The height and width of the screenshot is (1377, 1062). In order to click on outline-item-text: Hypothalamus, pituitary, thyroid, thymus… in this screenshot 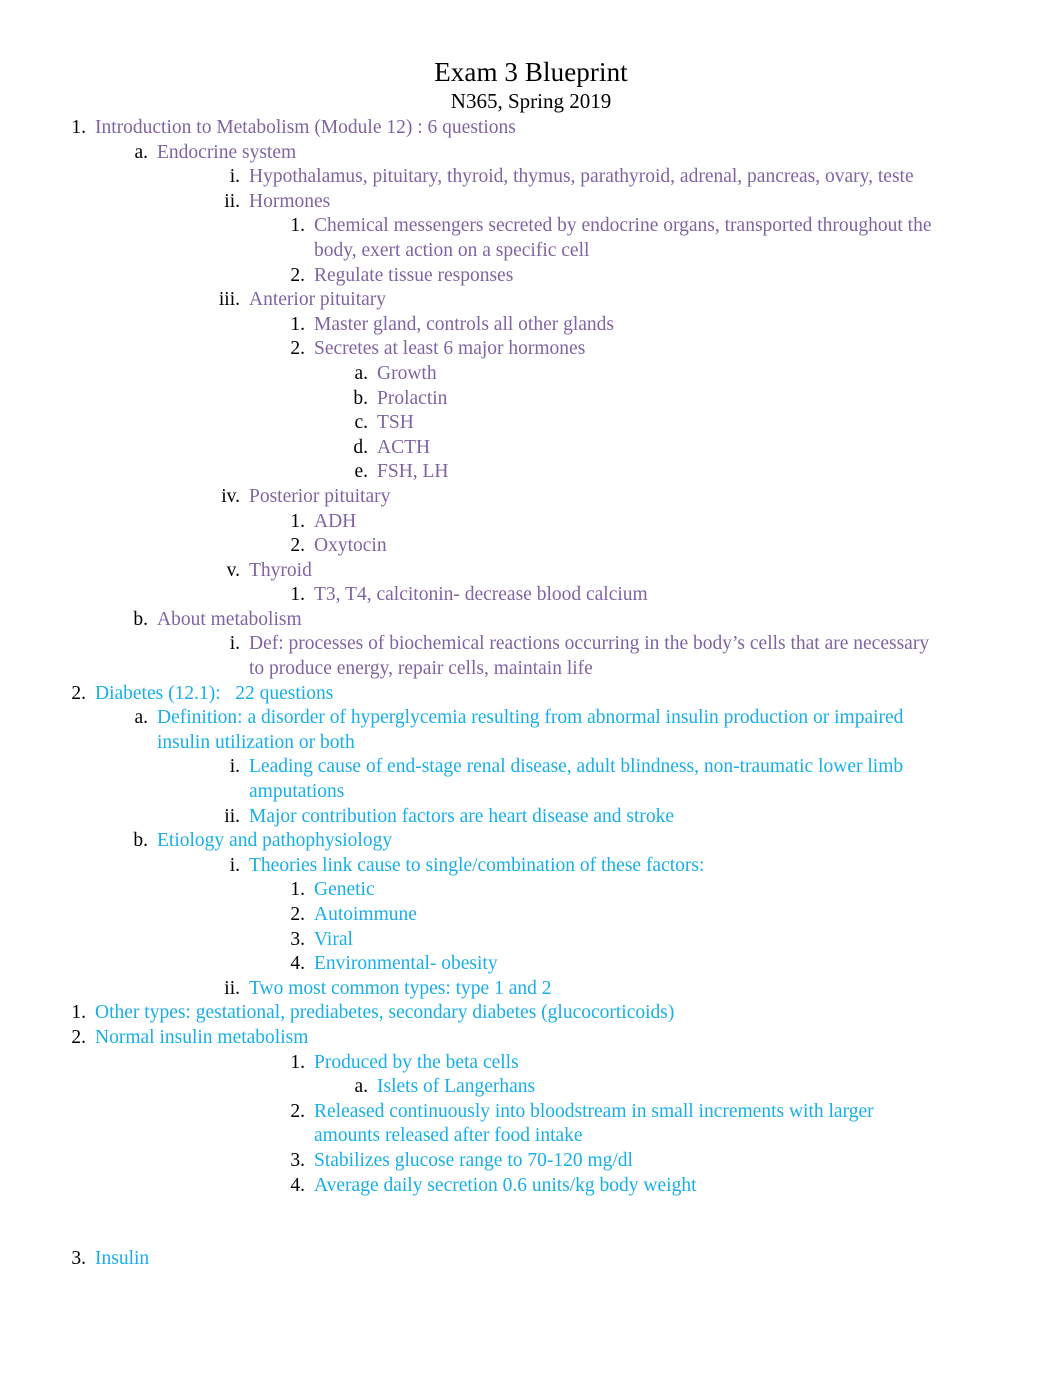, I will do `click(581, 177)`.